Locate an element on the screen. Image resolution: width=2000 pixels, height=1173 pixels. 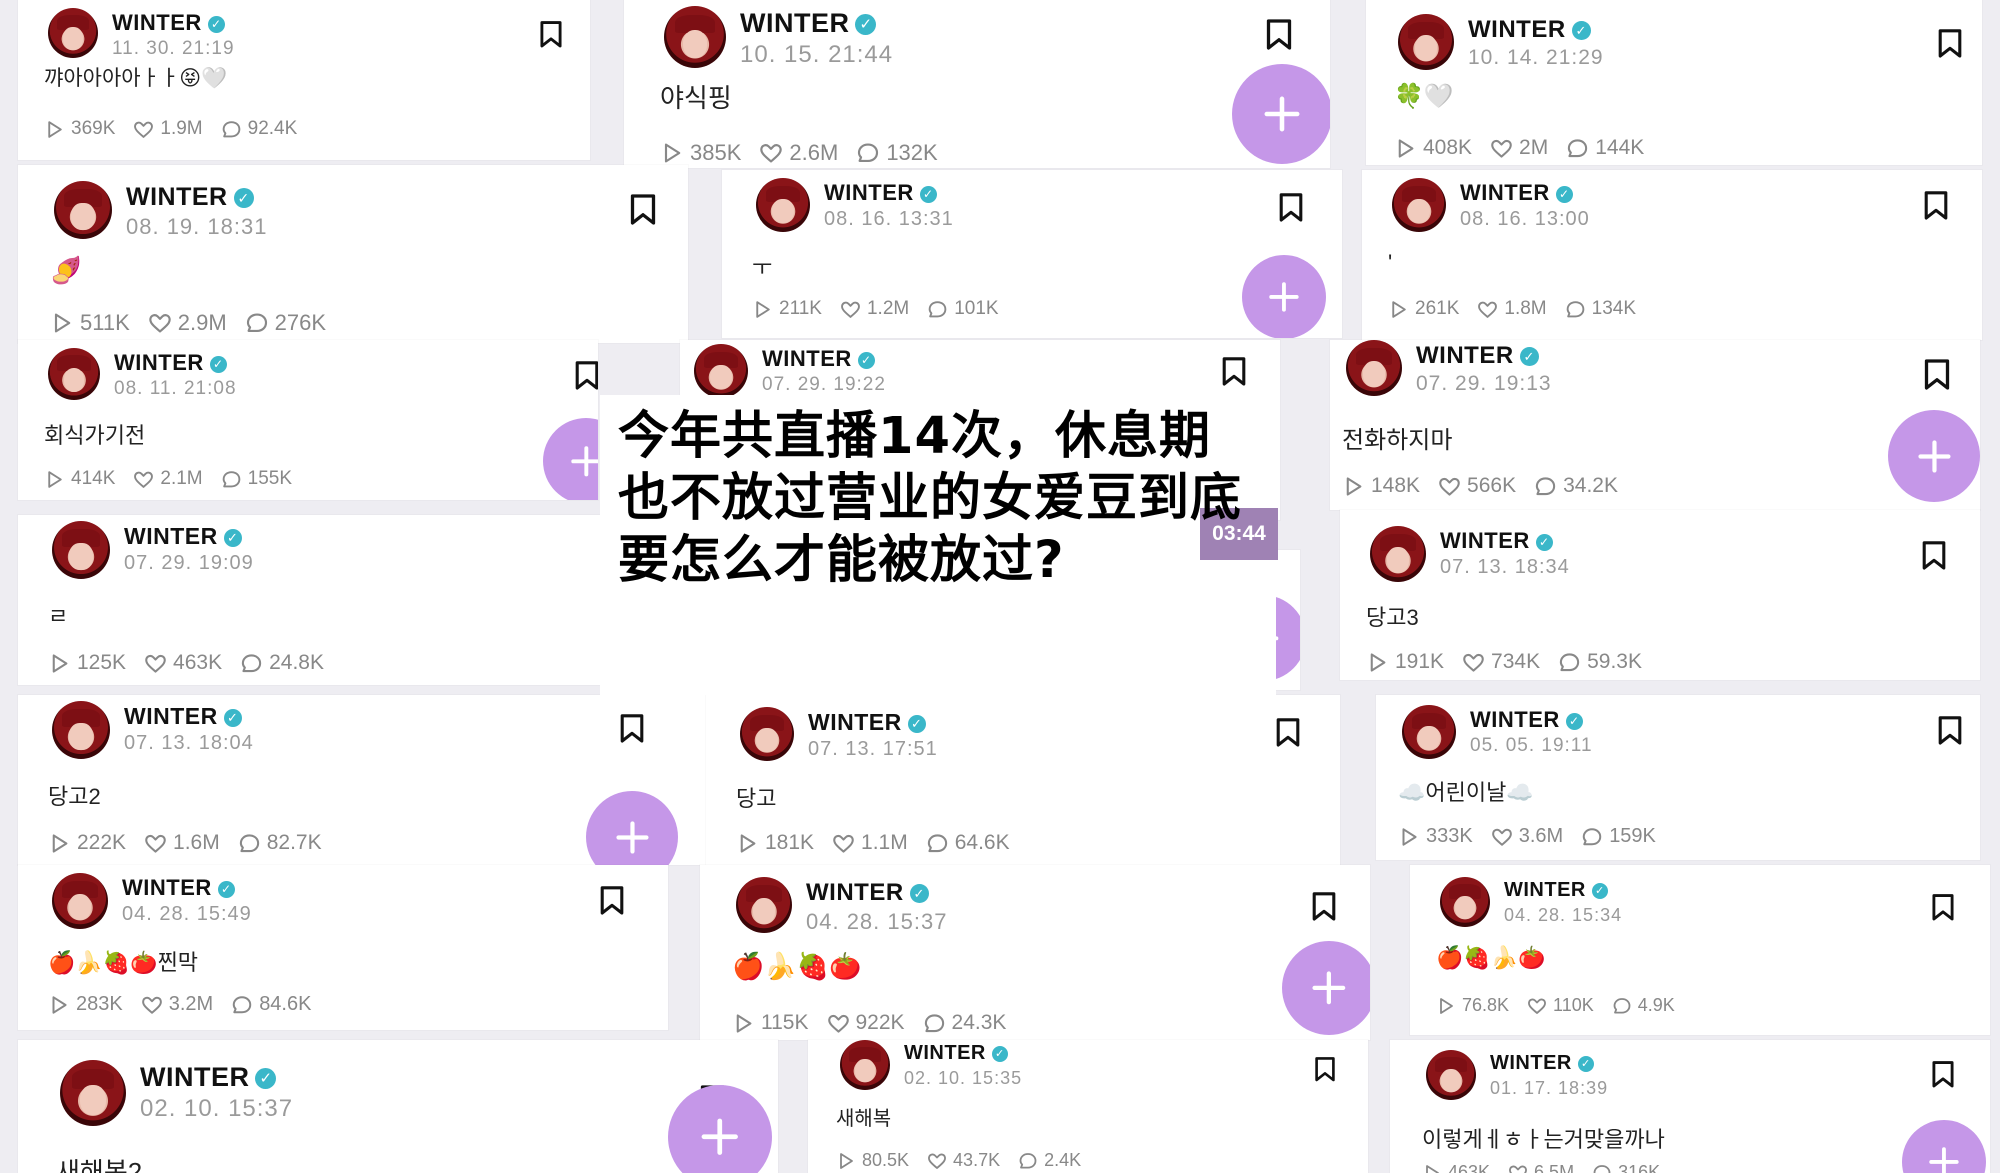
comment-count: 144K is located at coordinates (1605, 148).